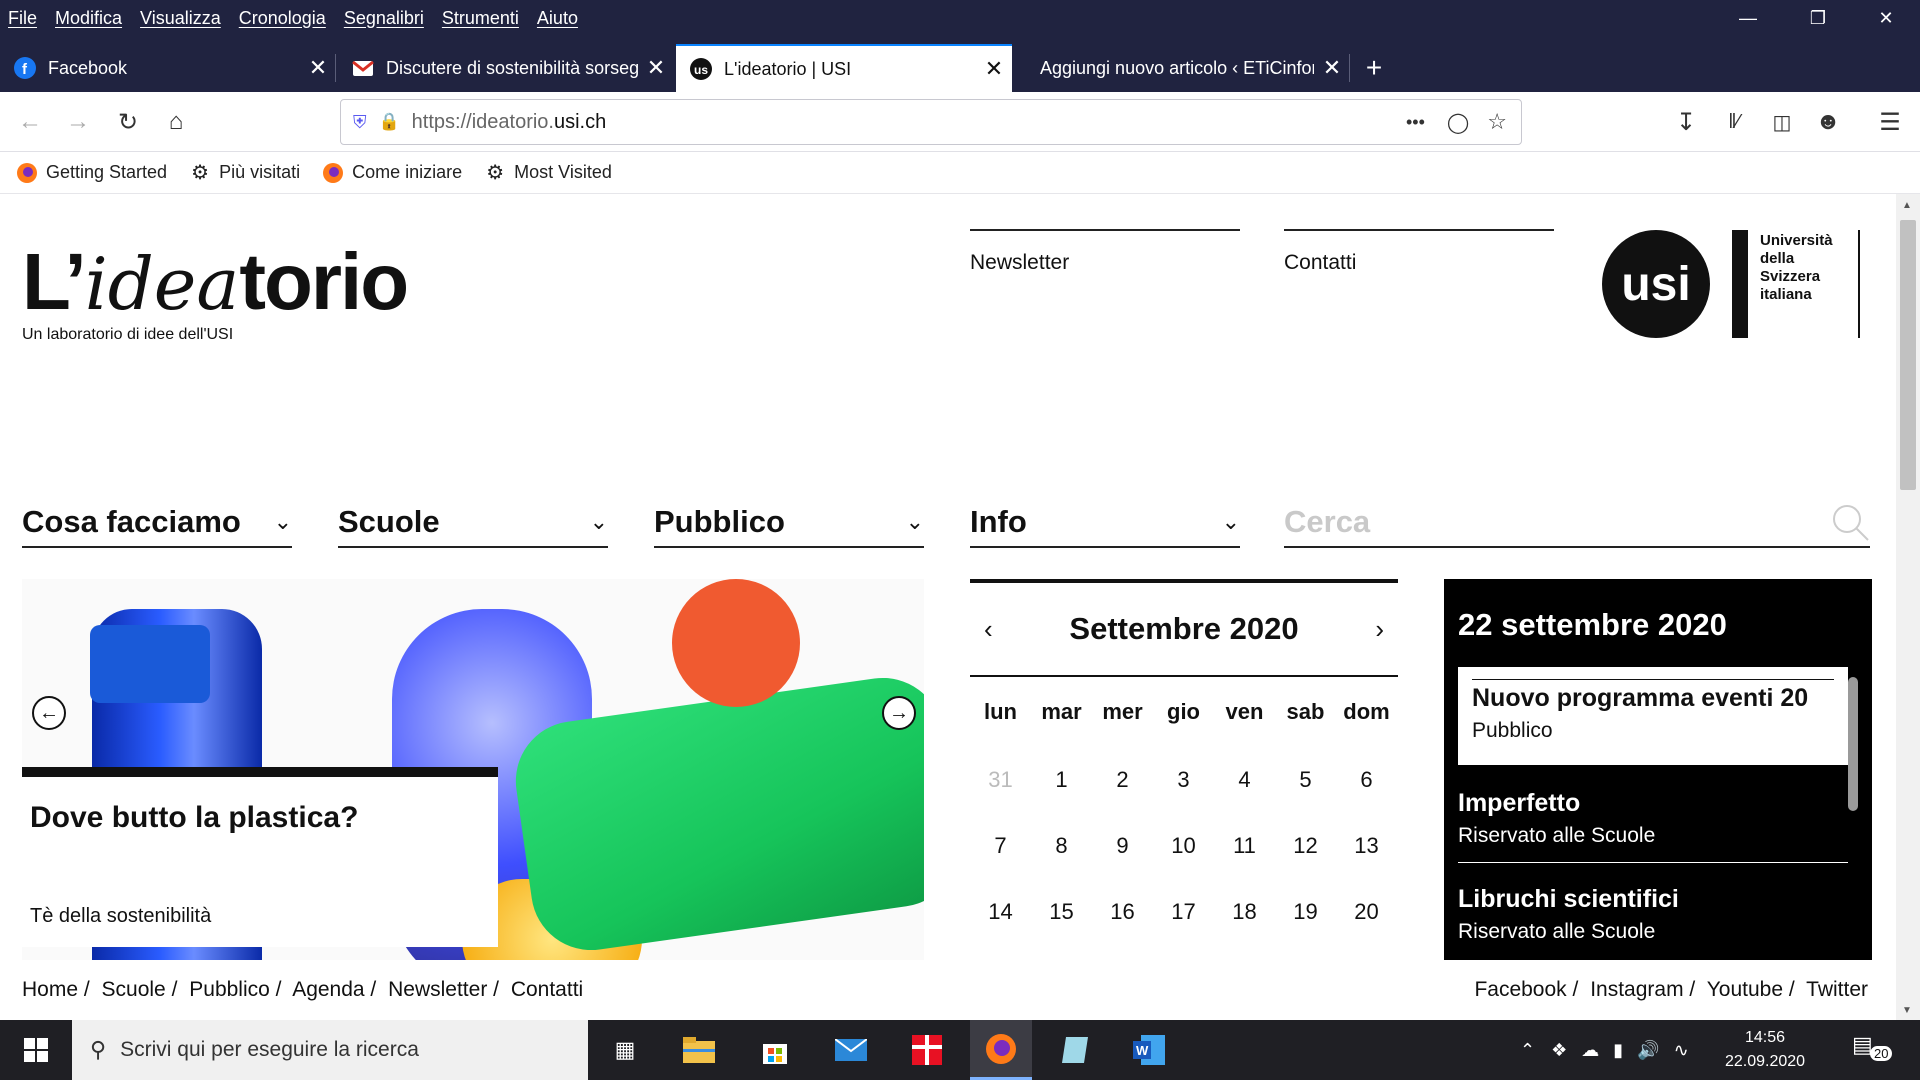 This screenshot has width=1920, height=1080. I want to click on nav-scuole: Scuole ⌄, so click(473, 523).